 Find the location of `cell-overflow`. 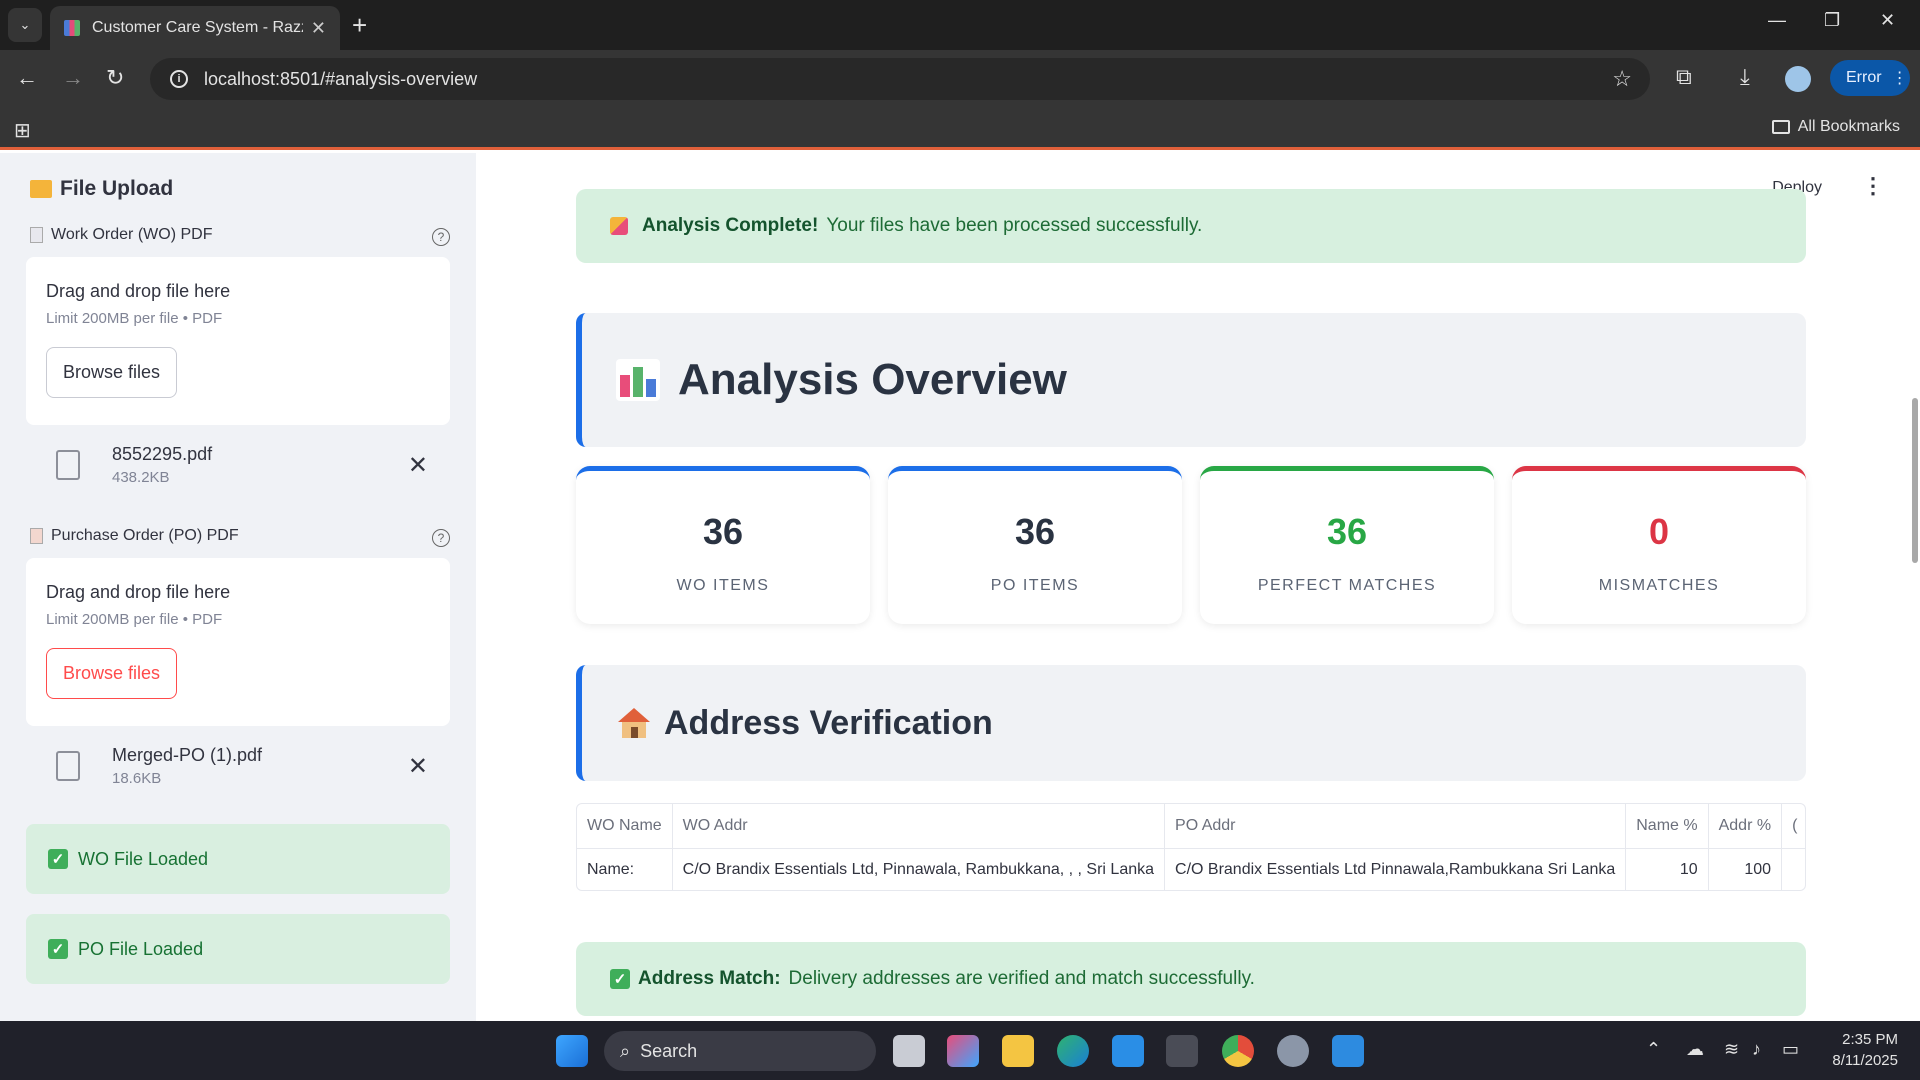

cell-overflow is located at coordinates (1793, 869).